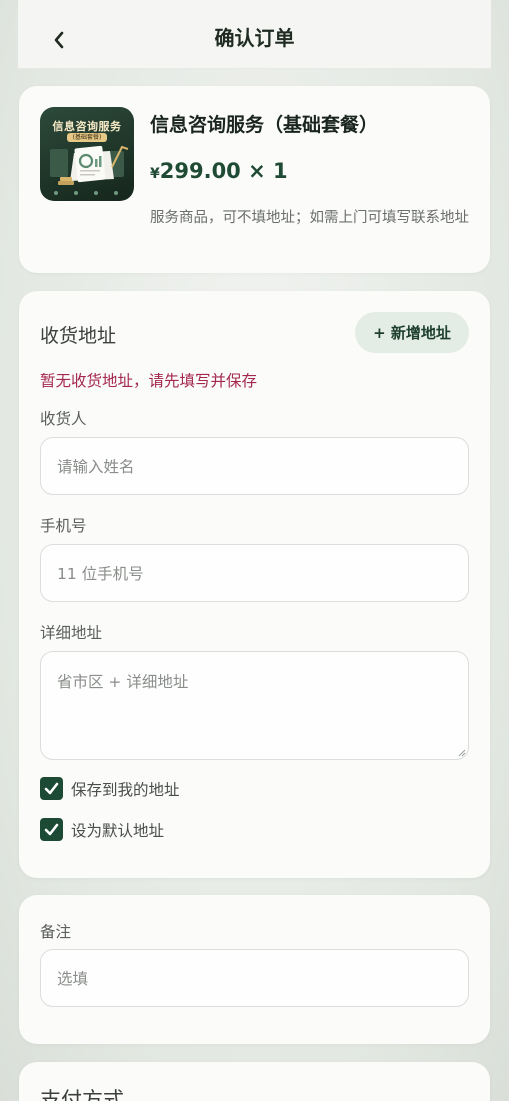 The height and width of the screenshot is (1101, 509). What do you see at coordinates (63, 419) in the screenshot?
I see `receiver-label: 收货人` at bounding box center [63, 419].